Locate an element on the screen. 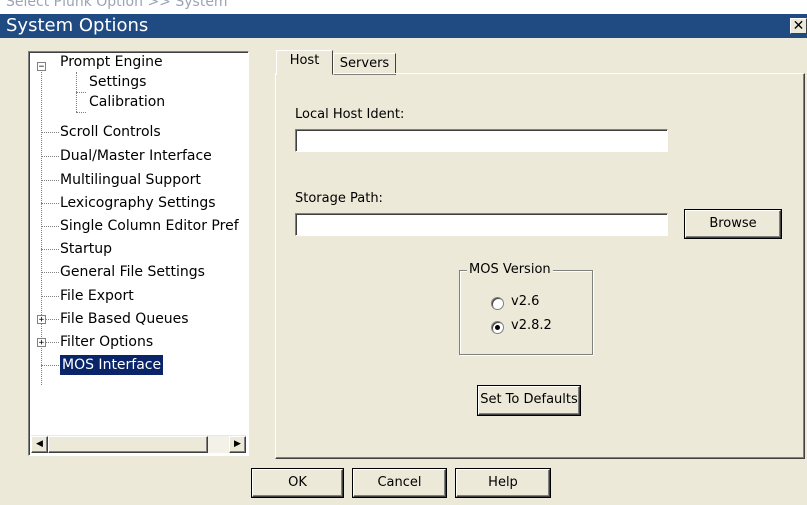 The height and width of the screenshot is (505, 807). arrow-right-icon: ▶ is located at coordinates (237, 444).